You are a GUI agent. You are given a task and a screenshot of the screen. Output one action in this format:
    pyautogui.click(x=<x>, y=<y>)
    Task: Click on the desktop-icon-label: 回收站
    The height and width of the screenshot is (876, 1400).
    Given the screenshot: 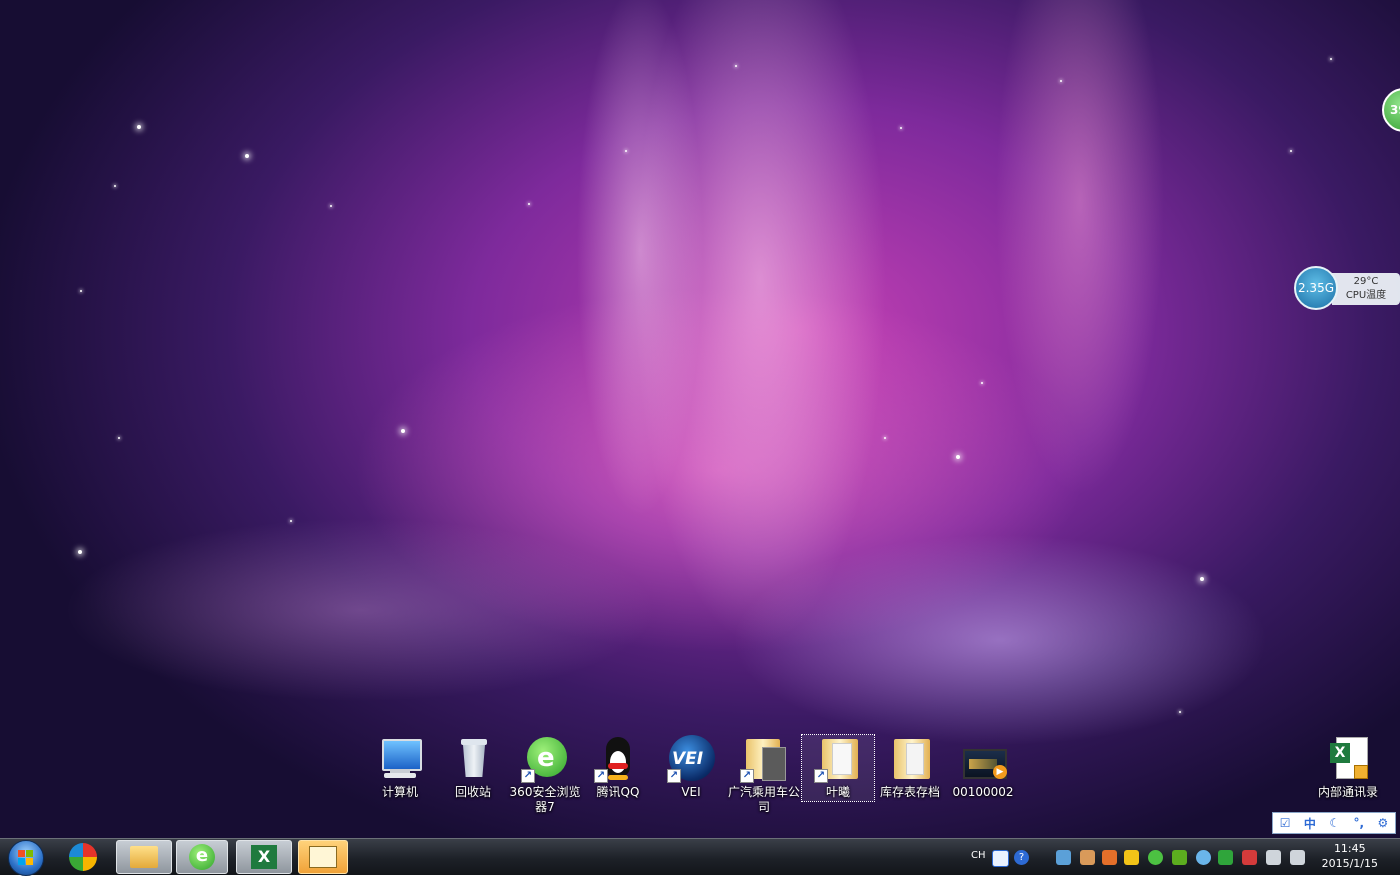 What is the action you would take?
    pyautogui.click(x=472, y=792)
    